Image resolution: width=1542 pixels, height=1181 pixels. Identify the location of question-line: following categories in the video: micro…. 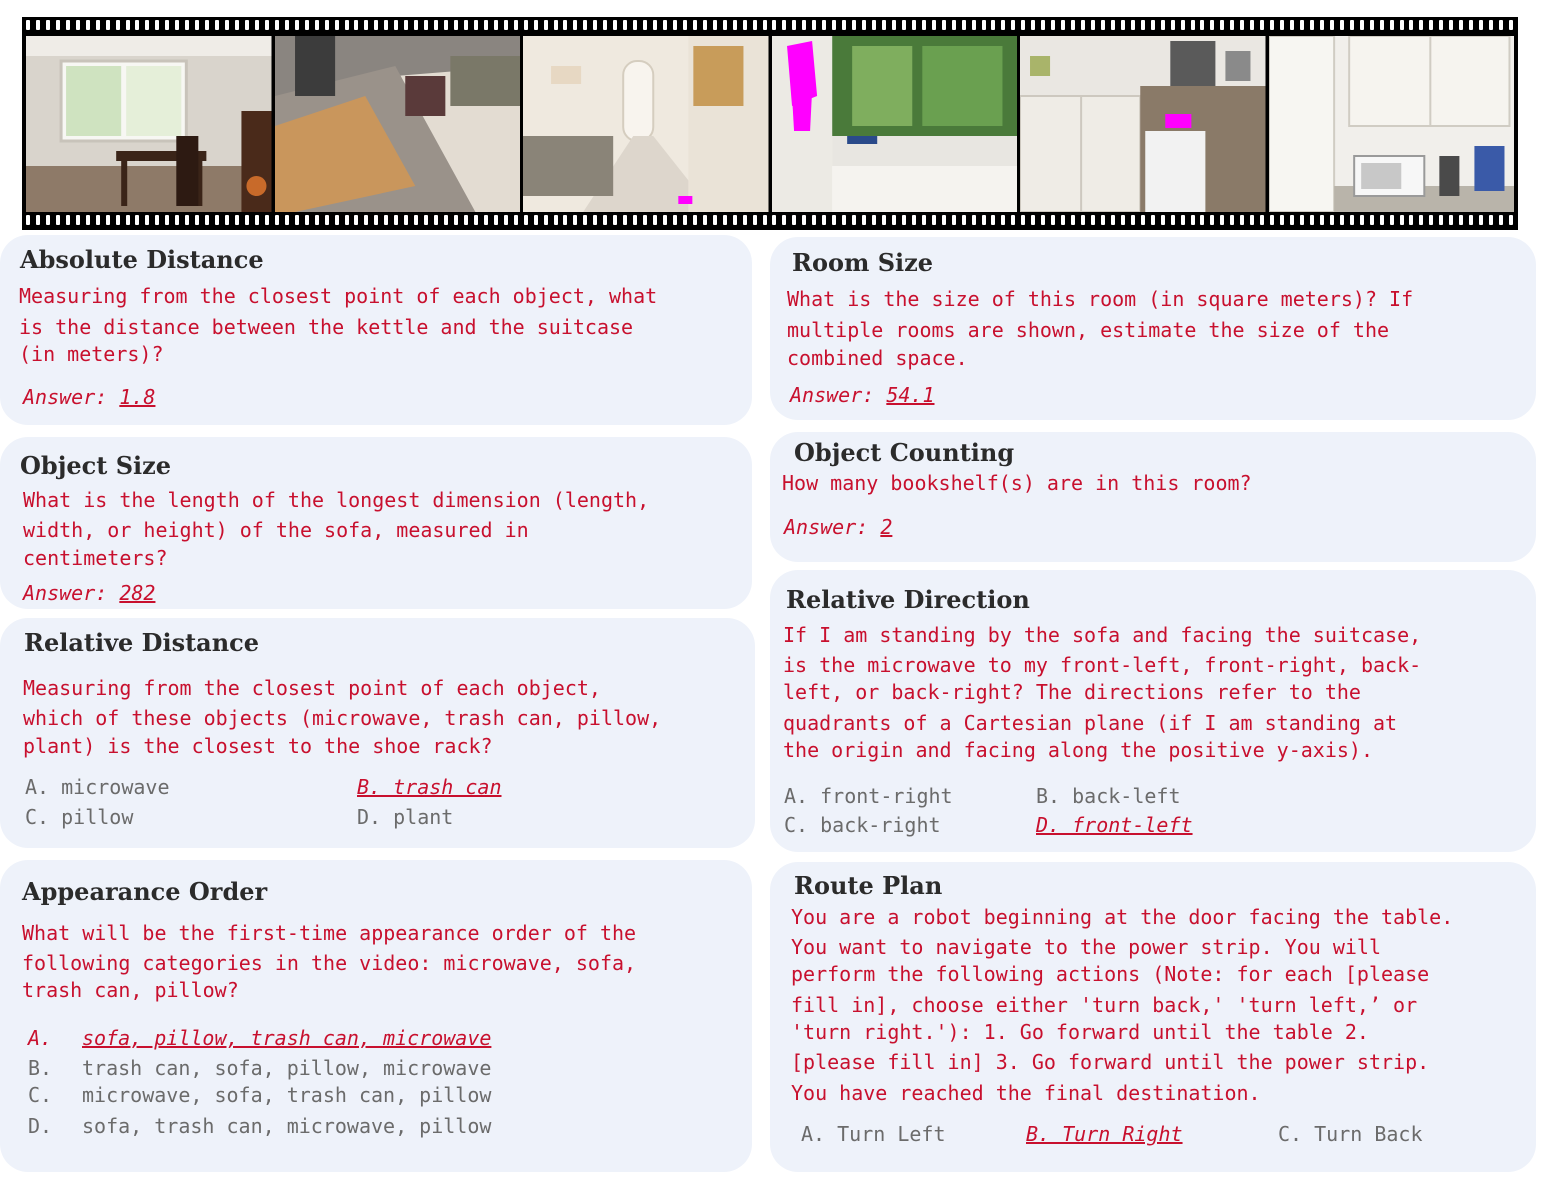
(329, 963).